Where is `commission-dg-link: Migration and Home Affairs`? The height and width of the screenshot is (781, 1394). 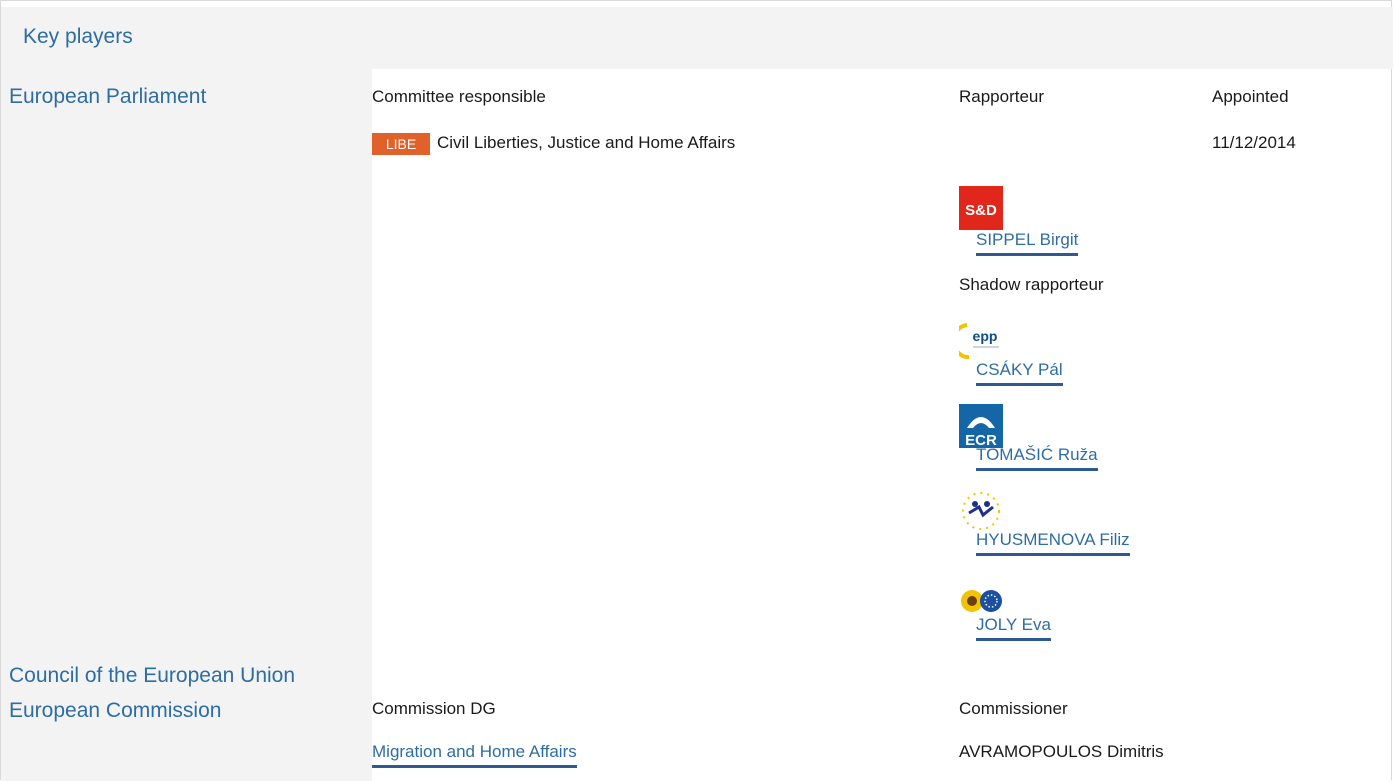 commission-dg-link: Migration and Home Affairs is located at coordinates (474, 755).